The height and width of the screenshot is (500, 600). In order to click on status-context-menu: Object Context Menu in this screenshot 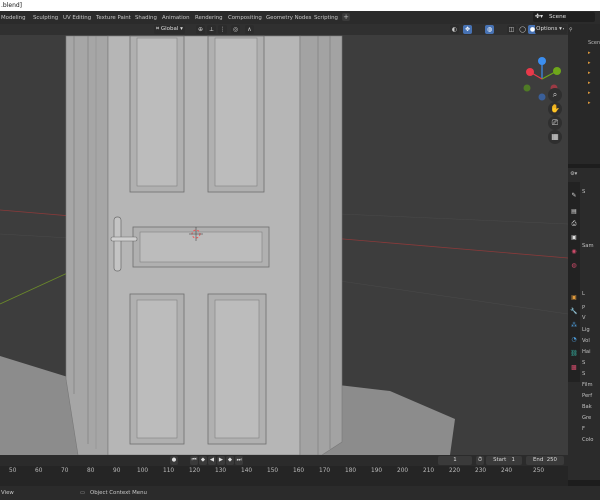, I will do `click(118, 493)`.